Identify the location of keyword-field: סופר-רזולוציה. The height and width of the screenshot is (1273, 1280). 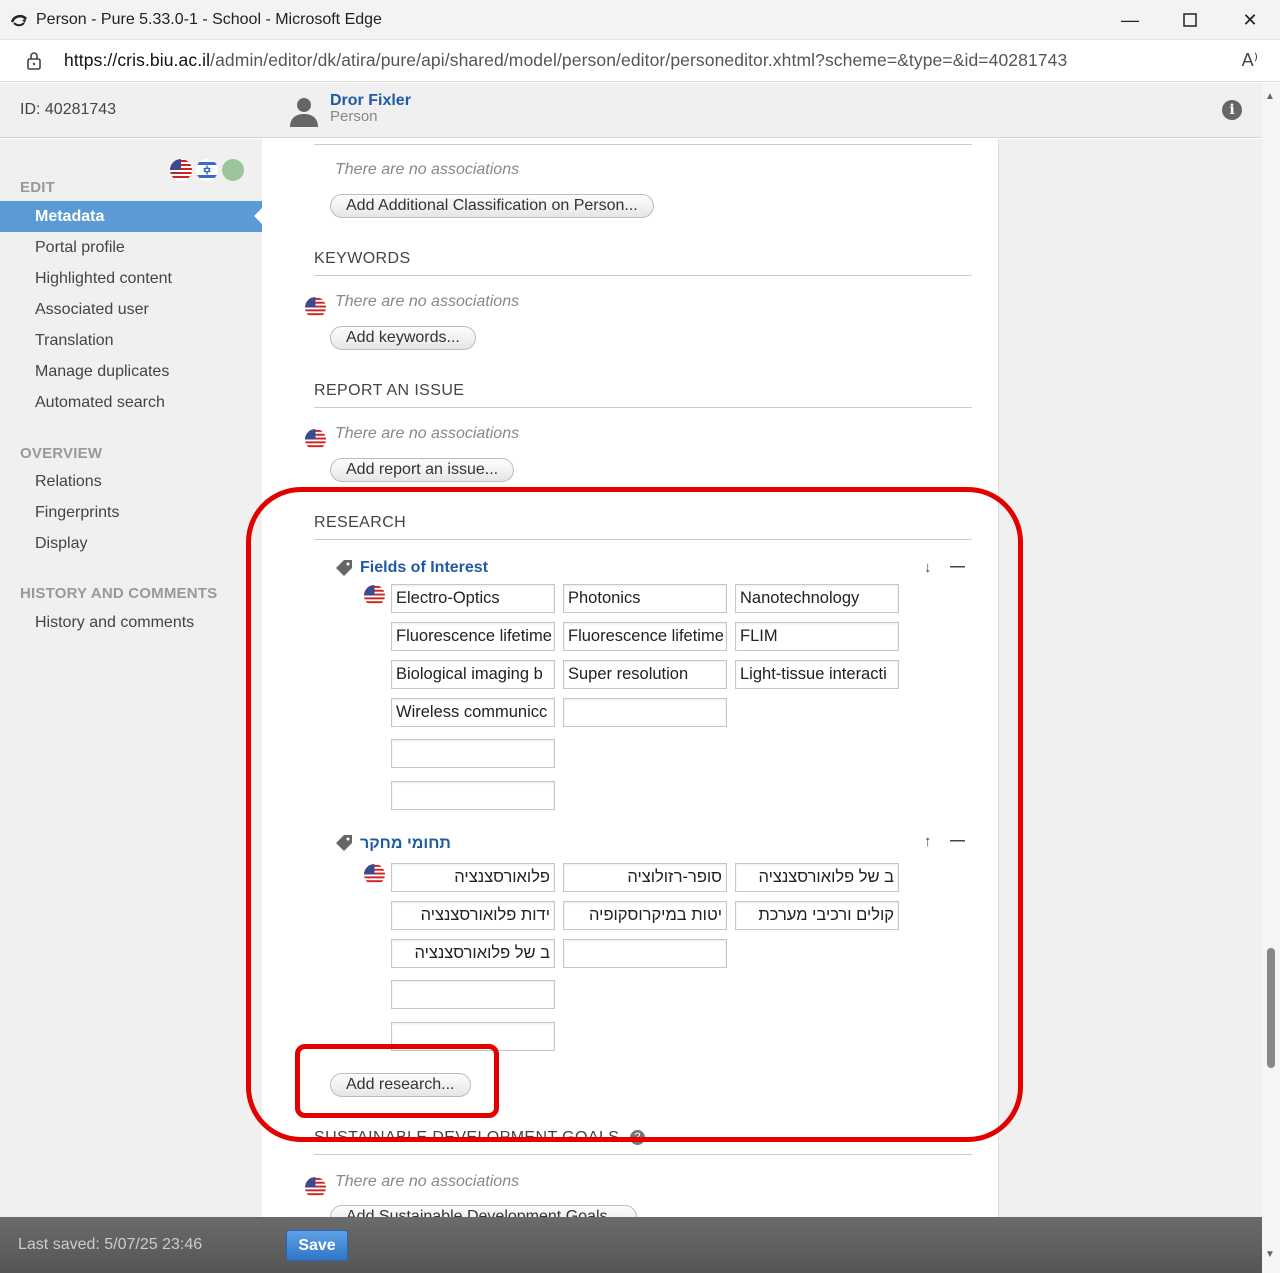
(645, 877).